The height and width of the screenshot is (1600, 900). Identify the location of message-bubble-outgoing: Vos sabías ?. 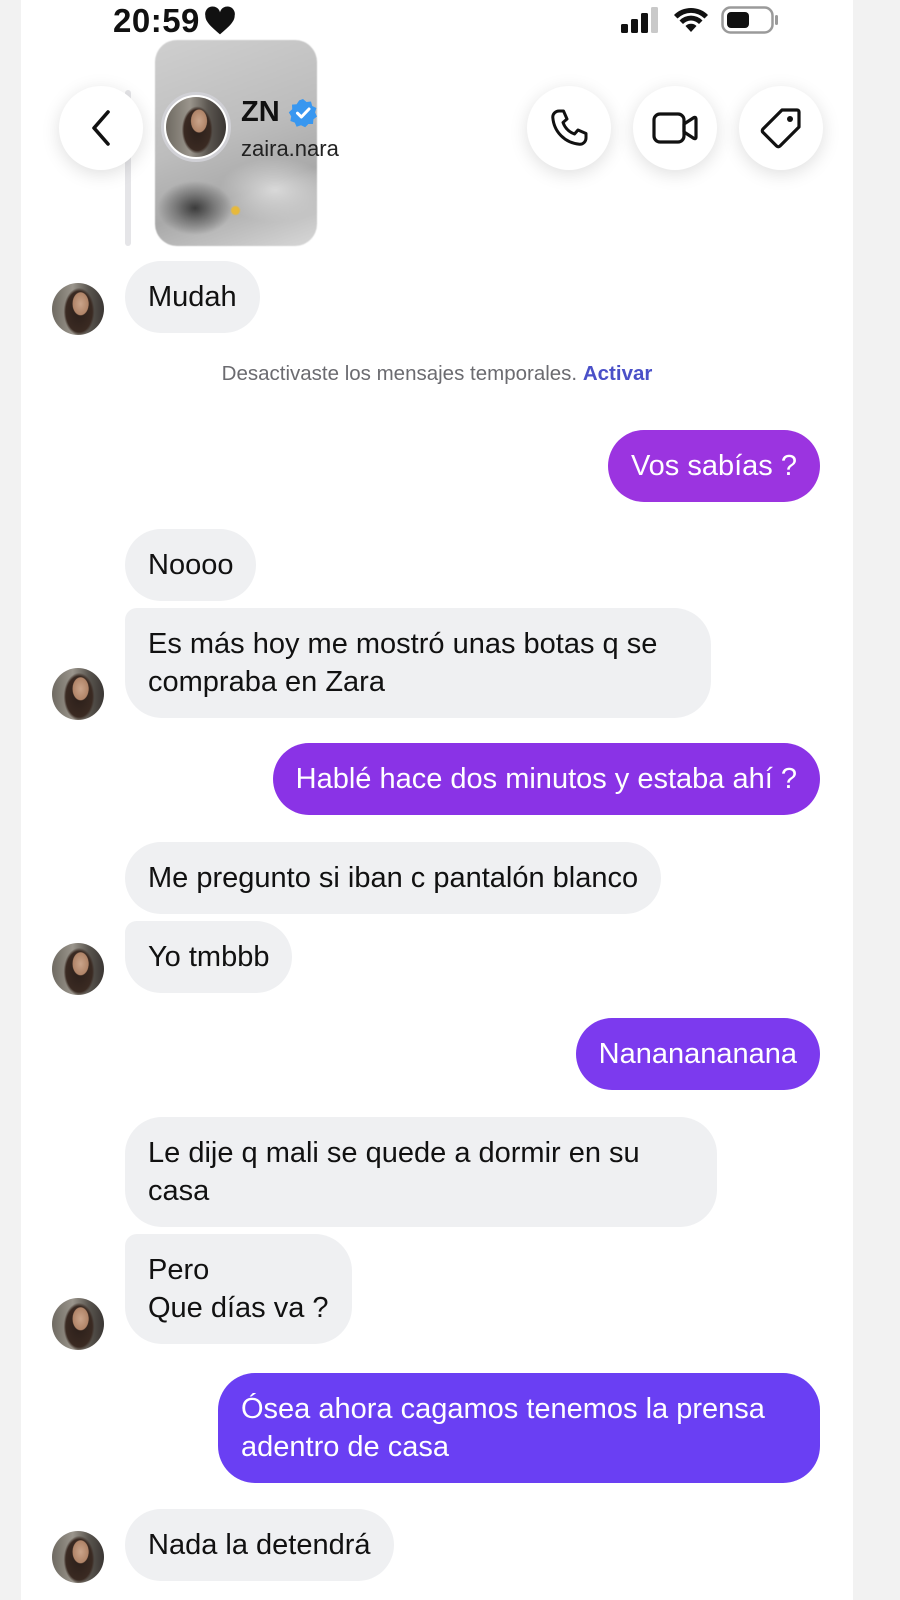
(713, 466).